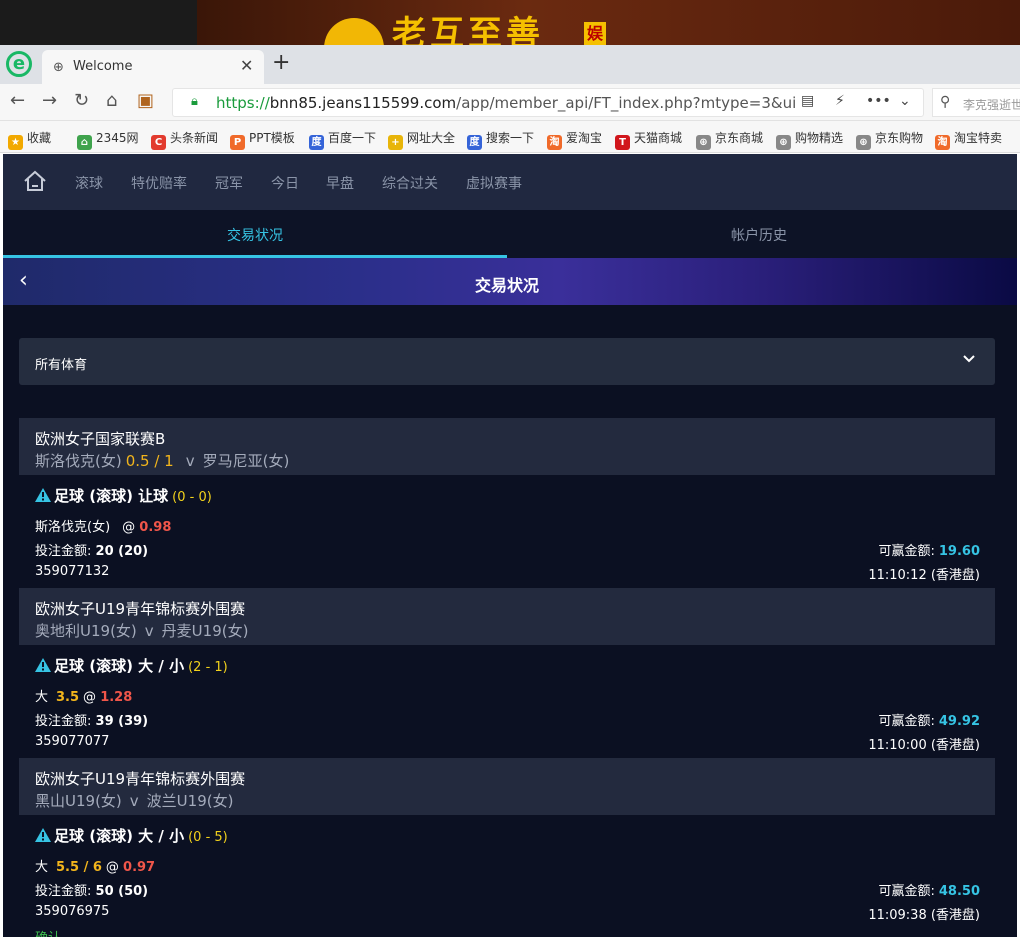 This screenshot has height=937, width=1020. Describe the element at coordinates (194, 138) in the screenshot. I see `bookmark-label: 头条新闻` at that location.